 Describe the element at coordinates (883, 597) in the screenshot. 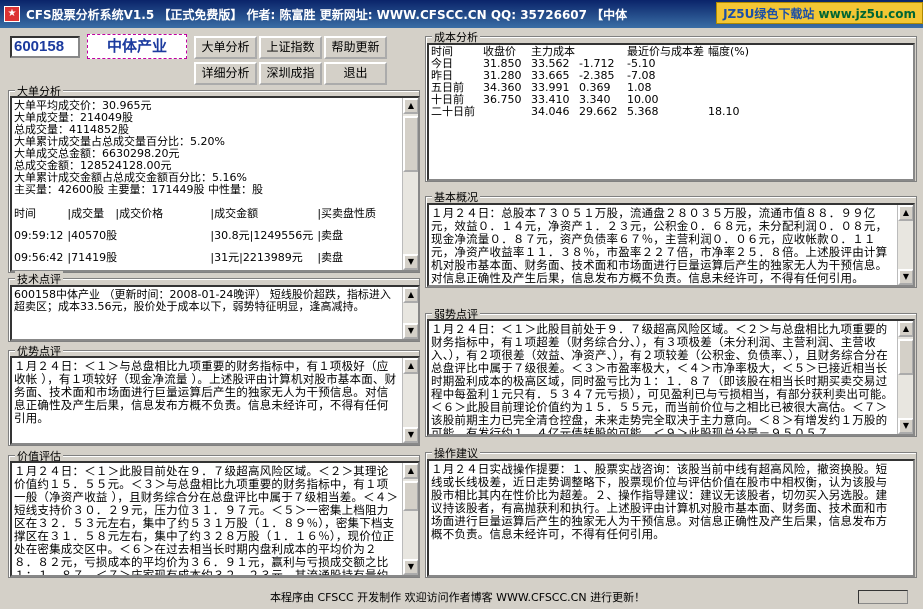

I see `progress-bar` at that location.